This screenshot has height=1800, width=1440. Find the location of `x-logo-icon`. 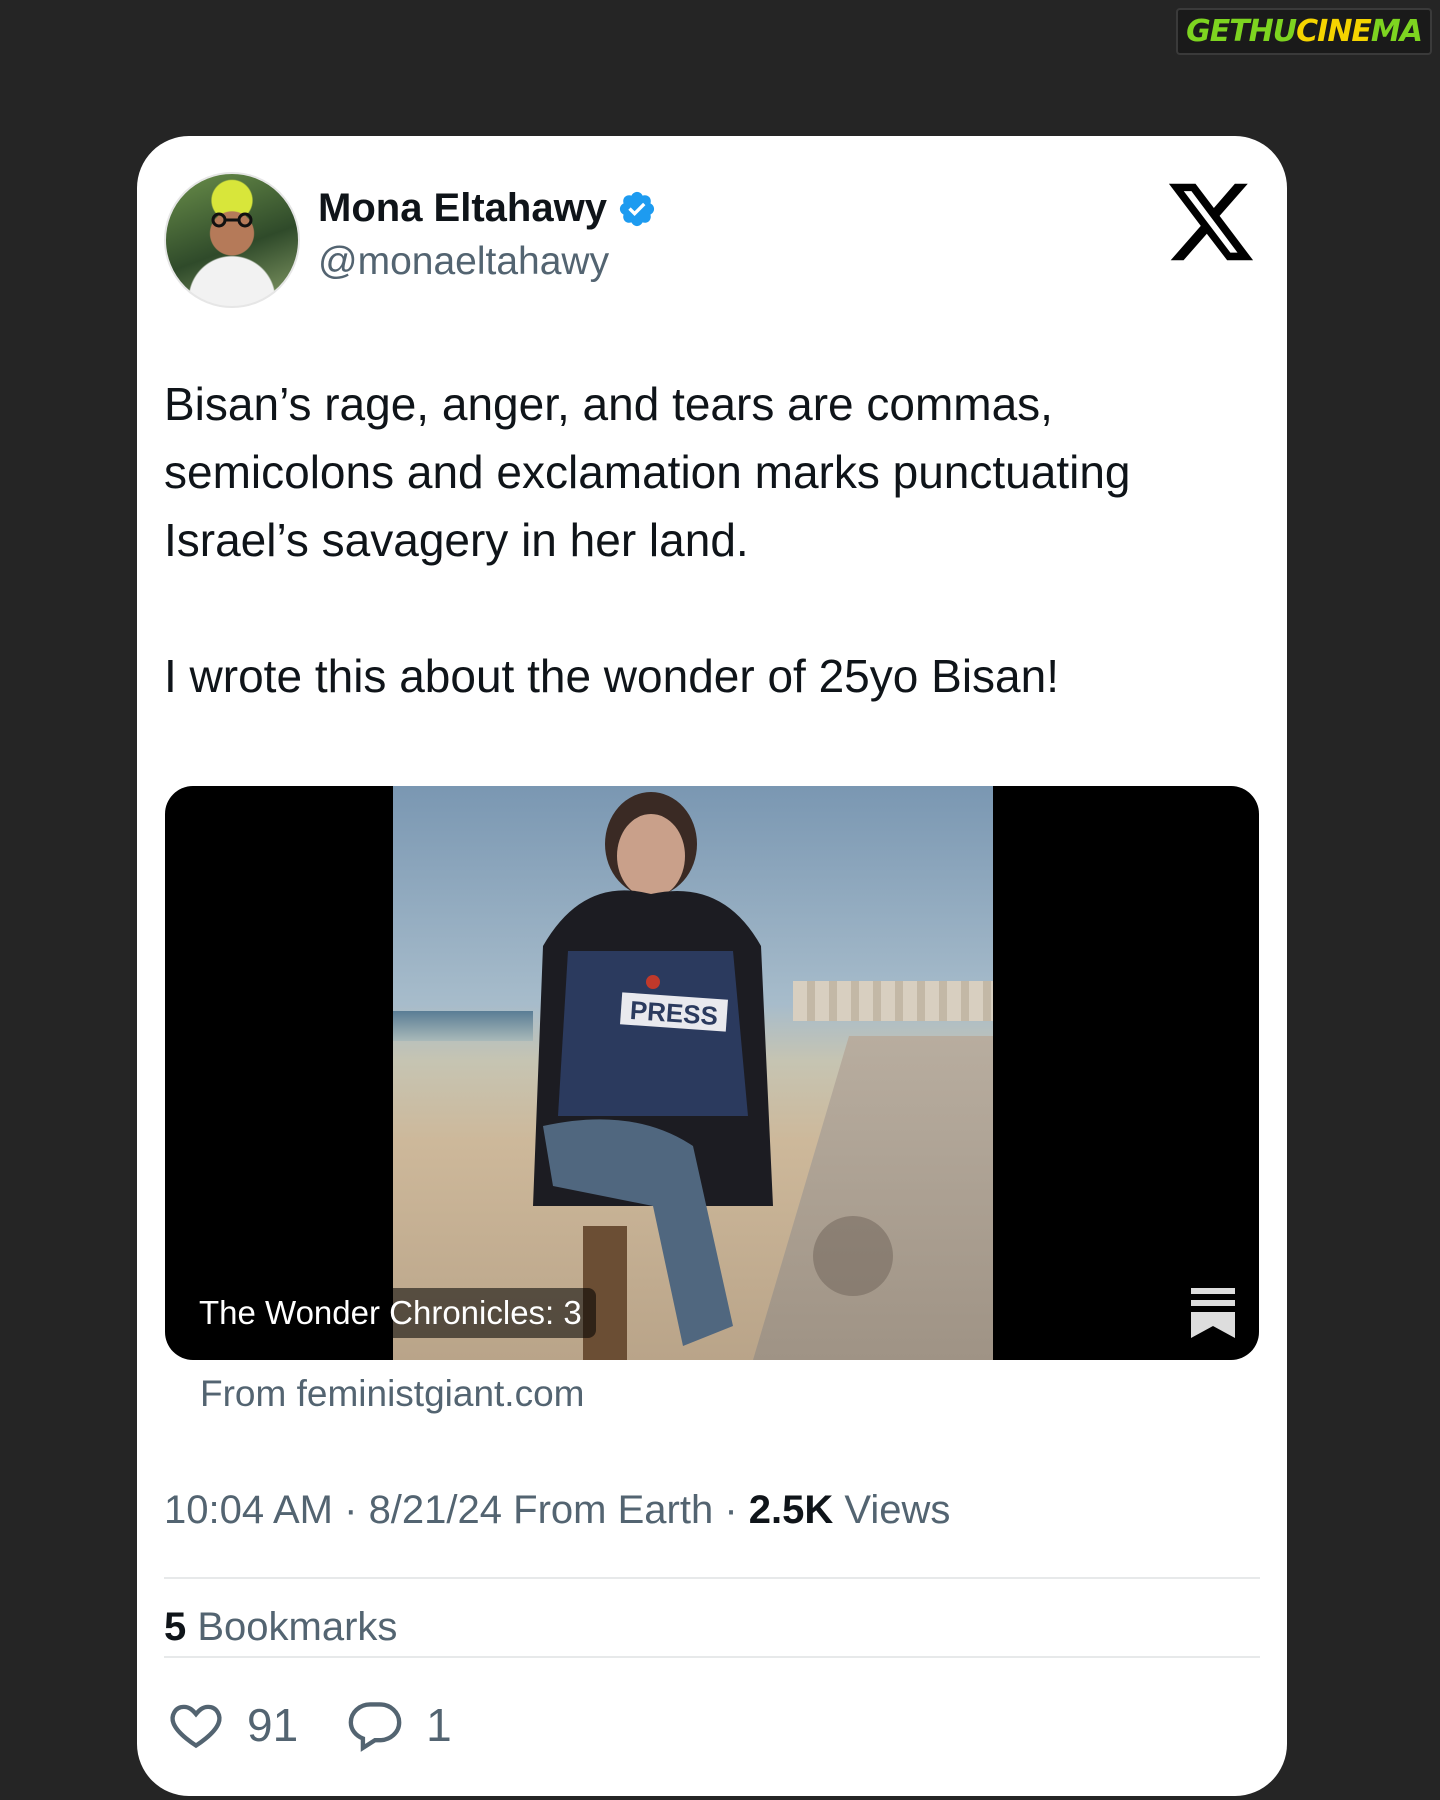

x-logo-icon is located at coordinates (1211, 222).